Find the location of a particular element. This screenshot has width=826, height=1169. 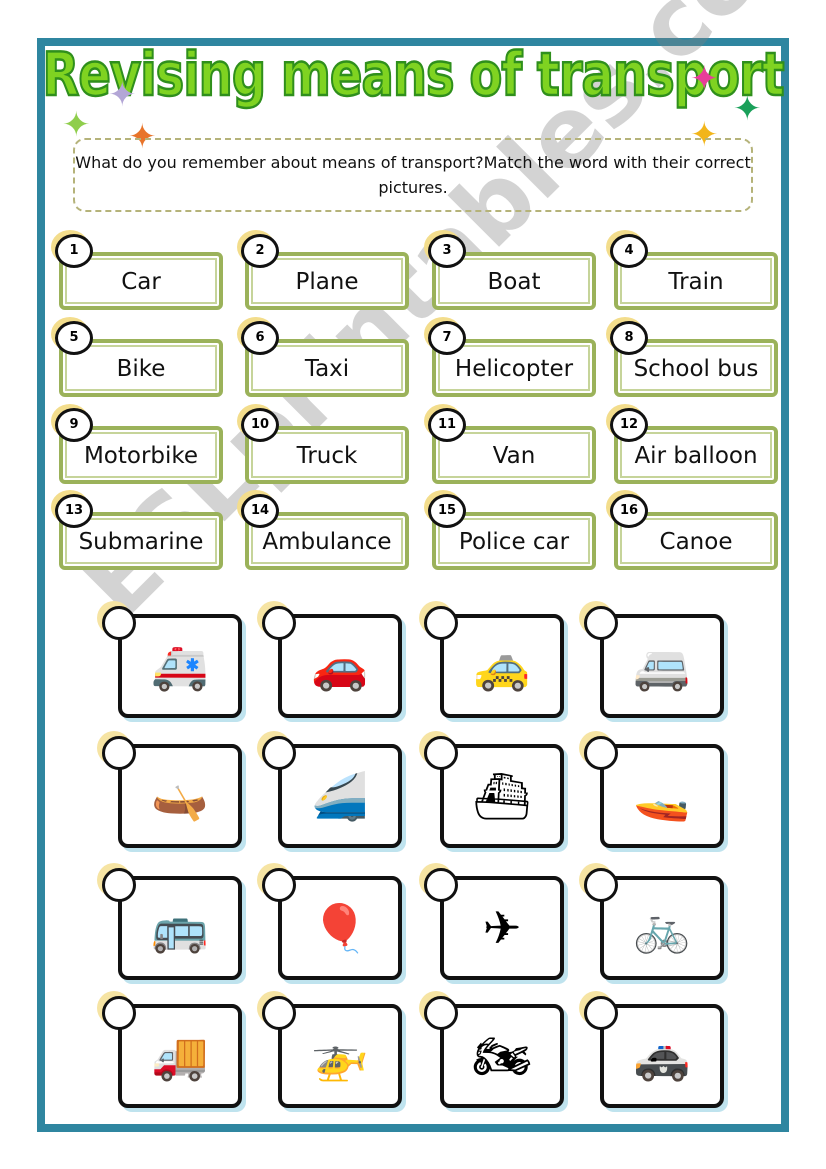

canoe-icon: 🛶 is located at coordinates (180, 795).